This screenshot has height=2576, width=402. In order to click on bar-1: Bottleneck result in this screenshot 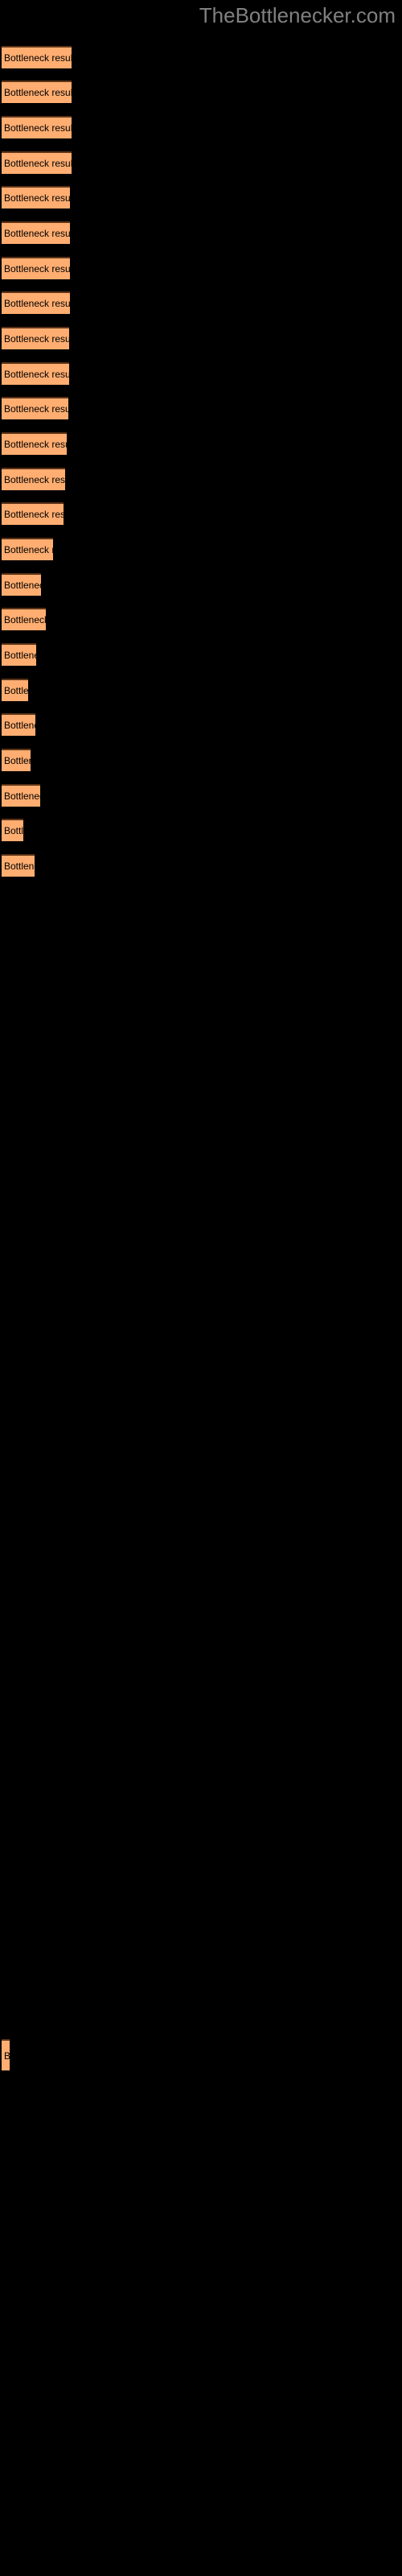, I will do `click(37, 57)`.